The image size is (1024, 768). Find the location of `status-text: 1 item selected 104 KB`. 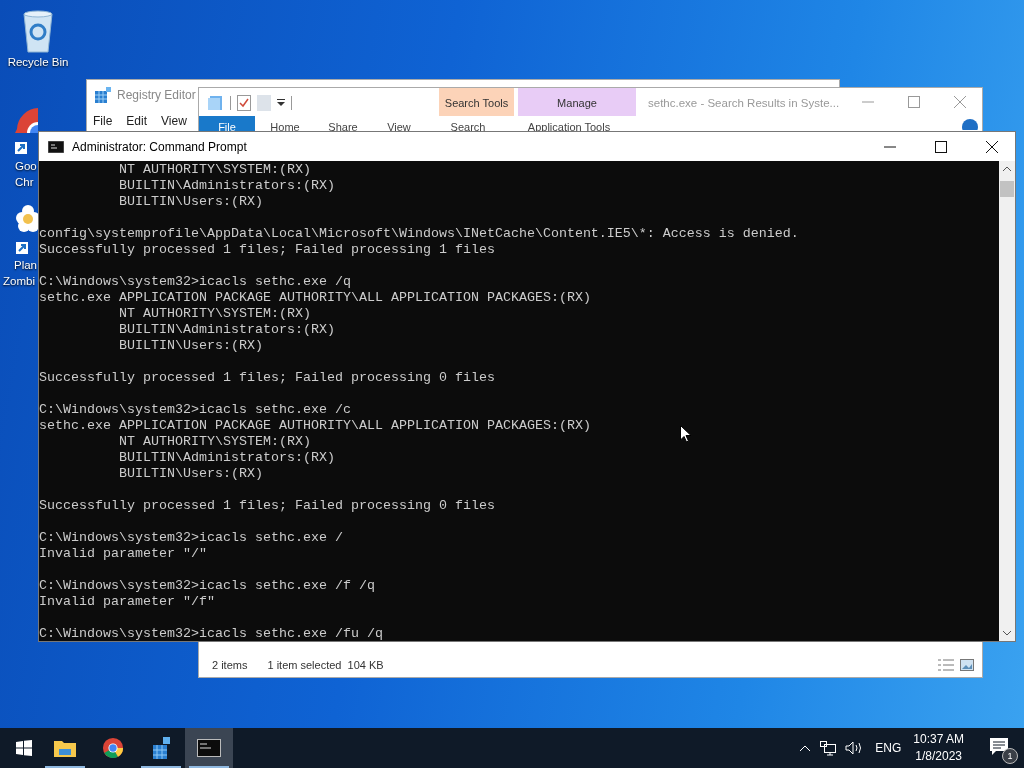

status-text: 1 item selected 104 KB is located at coordinates (325, 665).